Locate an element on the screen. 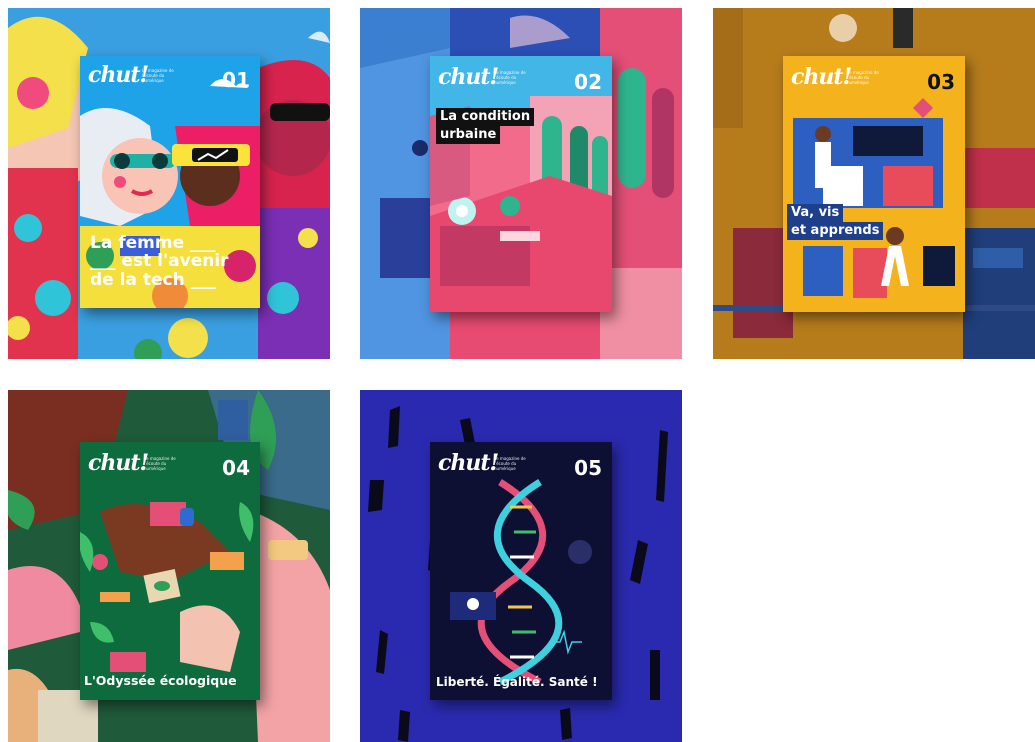 The height and width of the screenshot is (742, 1035). headline-line: La condition is located at coordinates (485, 117).